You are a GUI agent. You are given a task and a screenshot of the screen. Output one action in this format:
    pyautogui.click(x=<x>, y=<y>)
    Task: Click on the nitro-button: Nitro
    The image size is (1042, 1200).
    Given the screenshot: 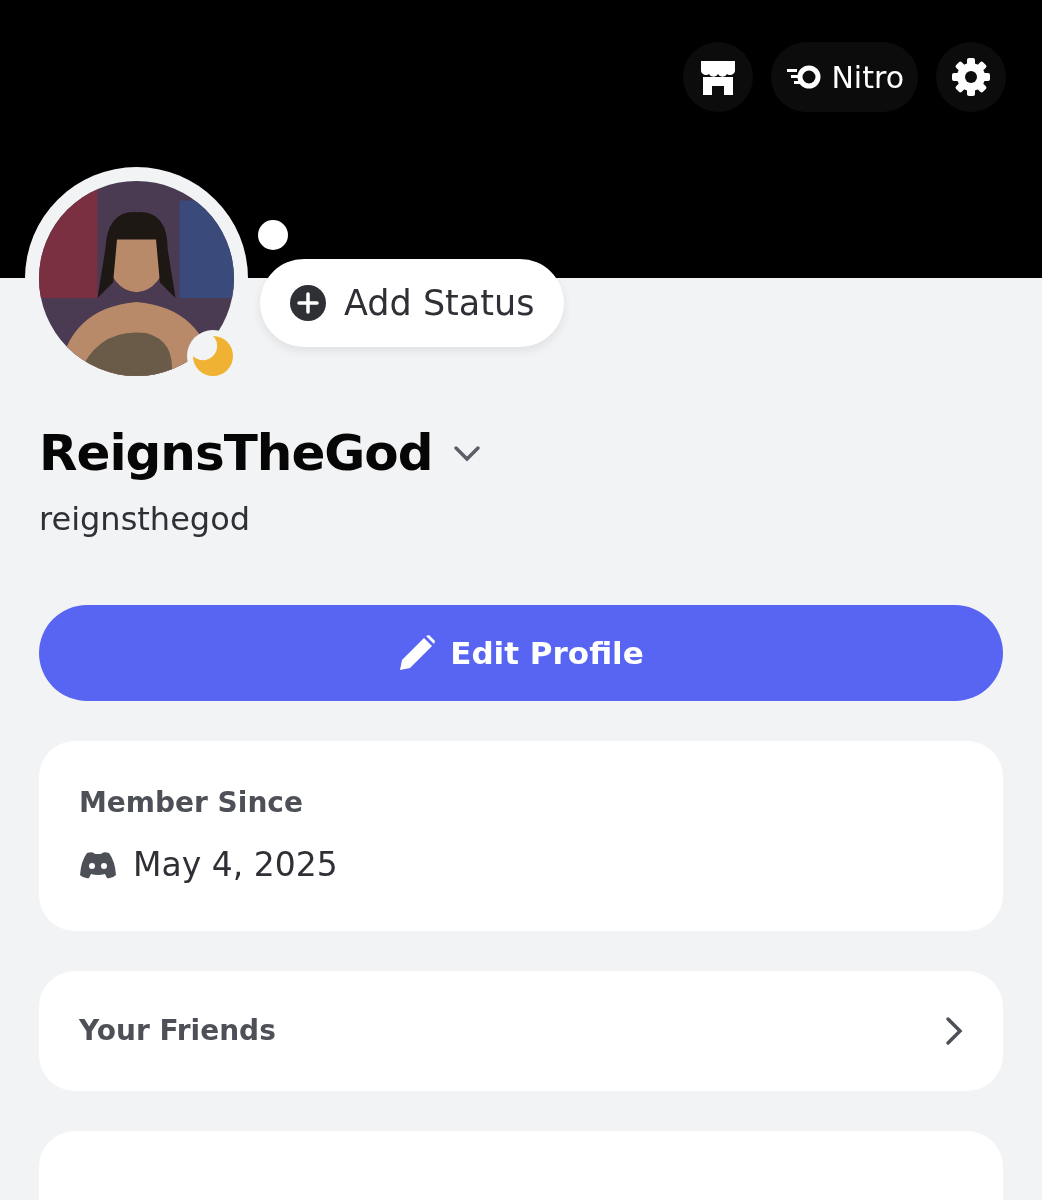 What is the action you would take?
    pyautogui.click(x=844, y=77)
    